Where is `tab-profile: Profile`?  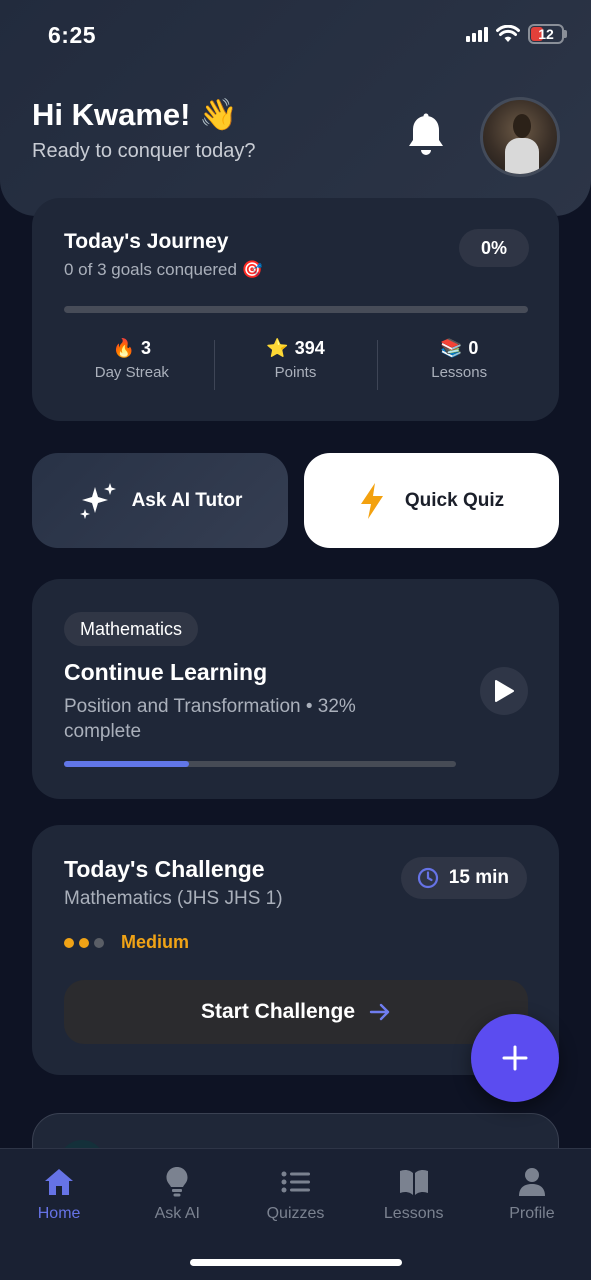 tab-profile: Profile is located at coordinates (532, 1205).